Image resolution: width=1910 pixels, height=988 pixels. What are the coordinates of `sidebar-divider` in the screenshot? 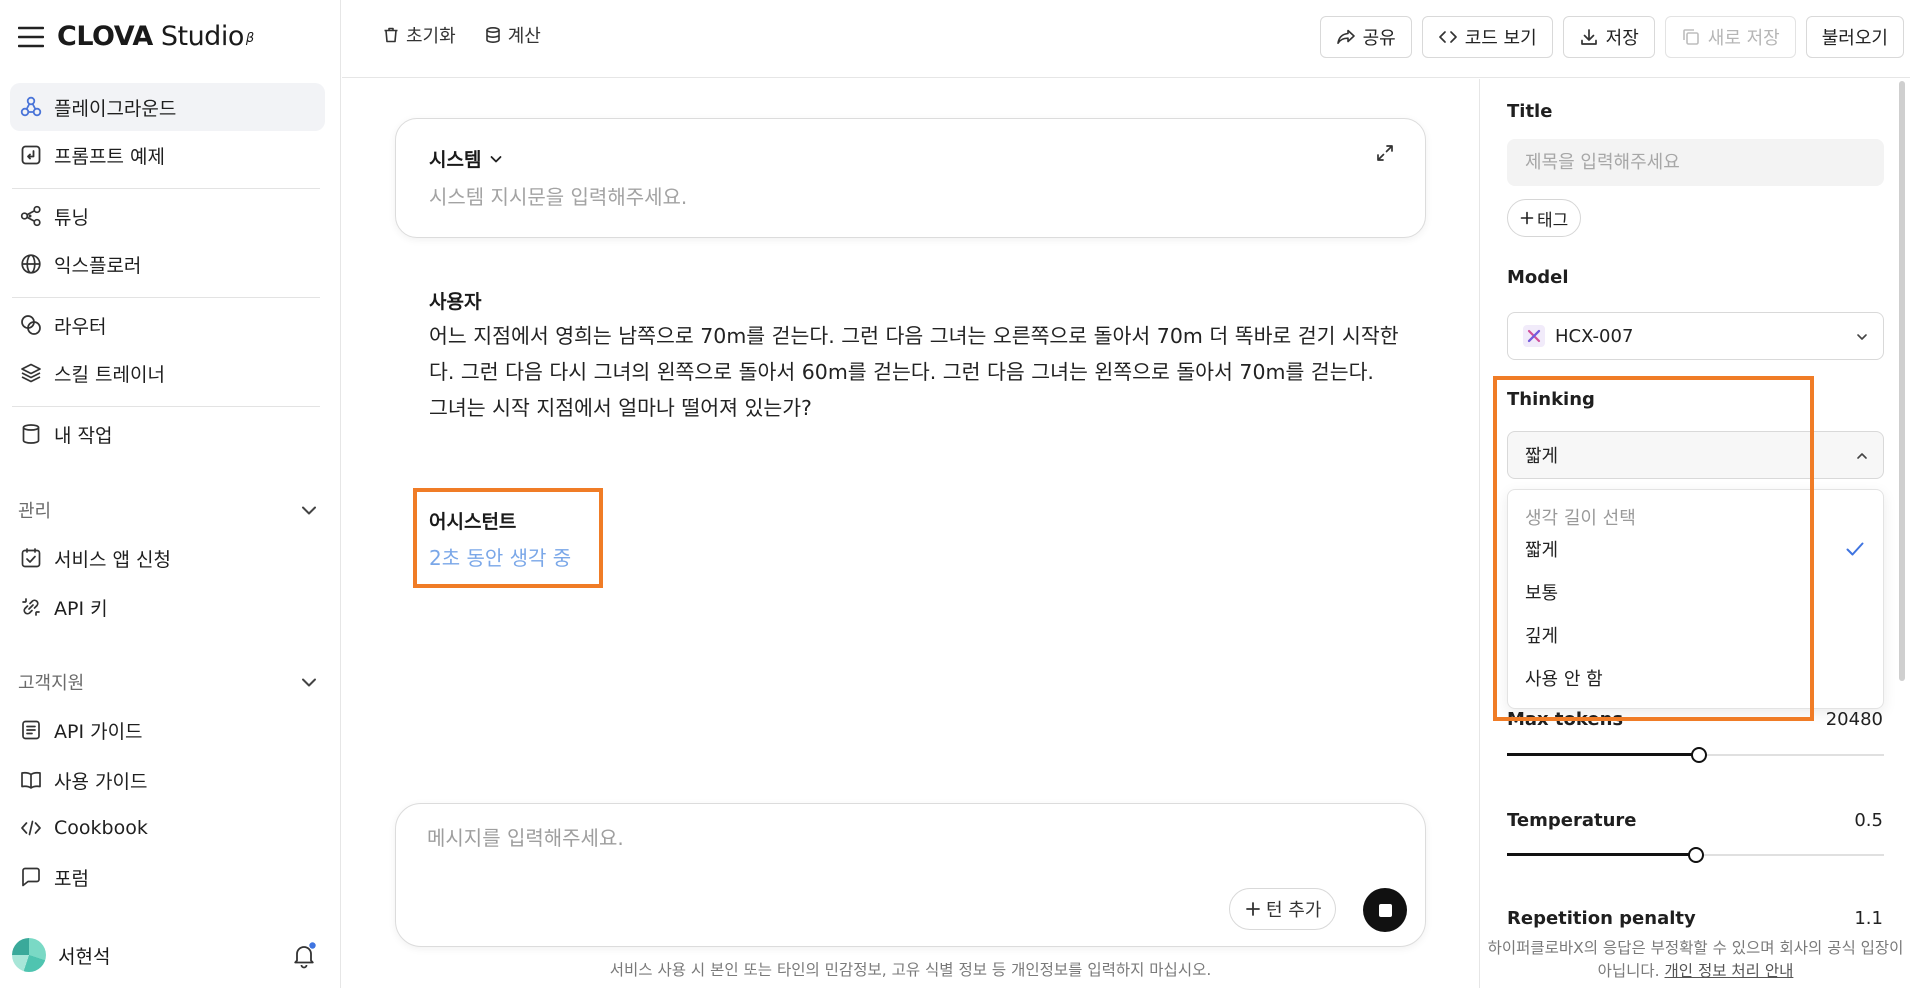 It's located at (166, 406).